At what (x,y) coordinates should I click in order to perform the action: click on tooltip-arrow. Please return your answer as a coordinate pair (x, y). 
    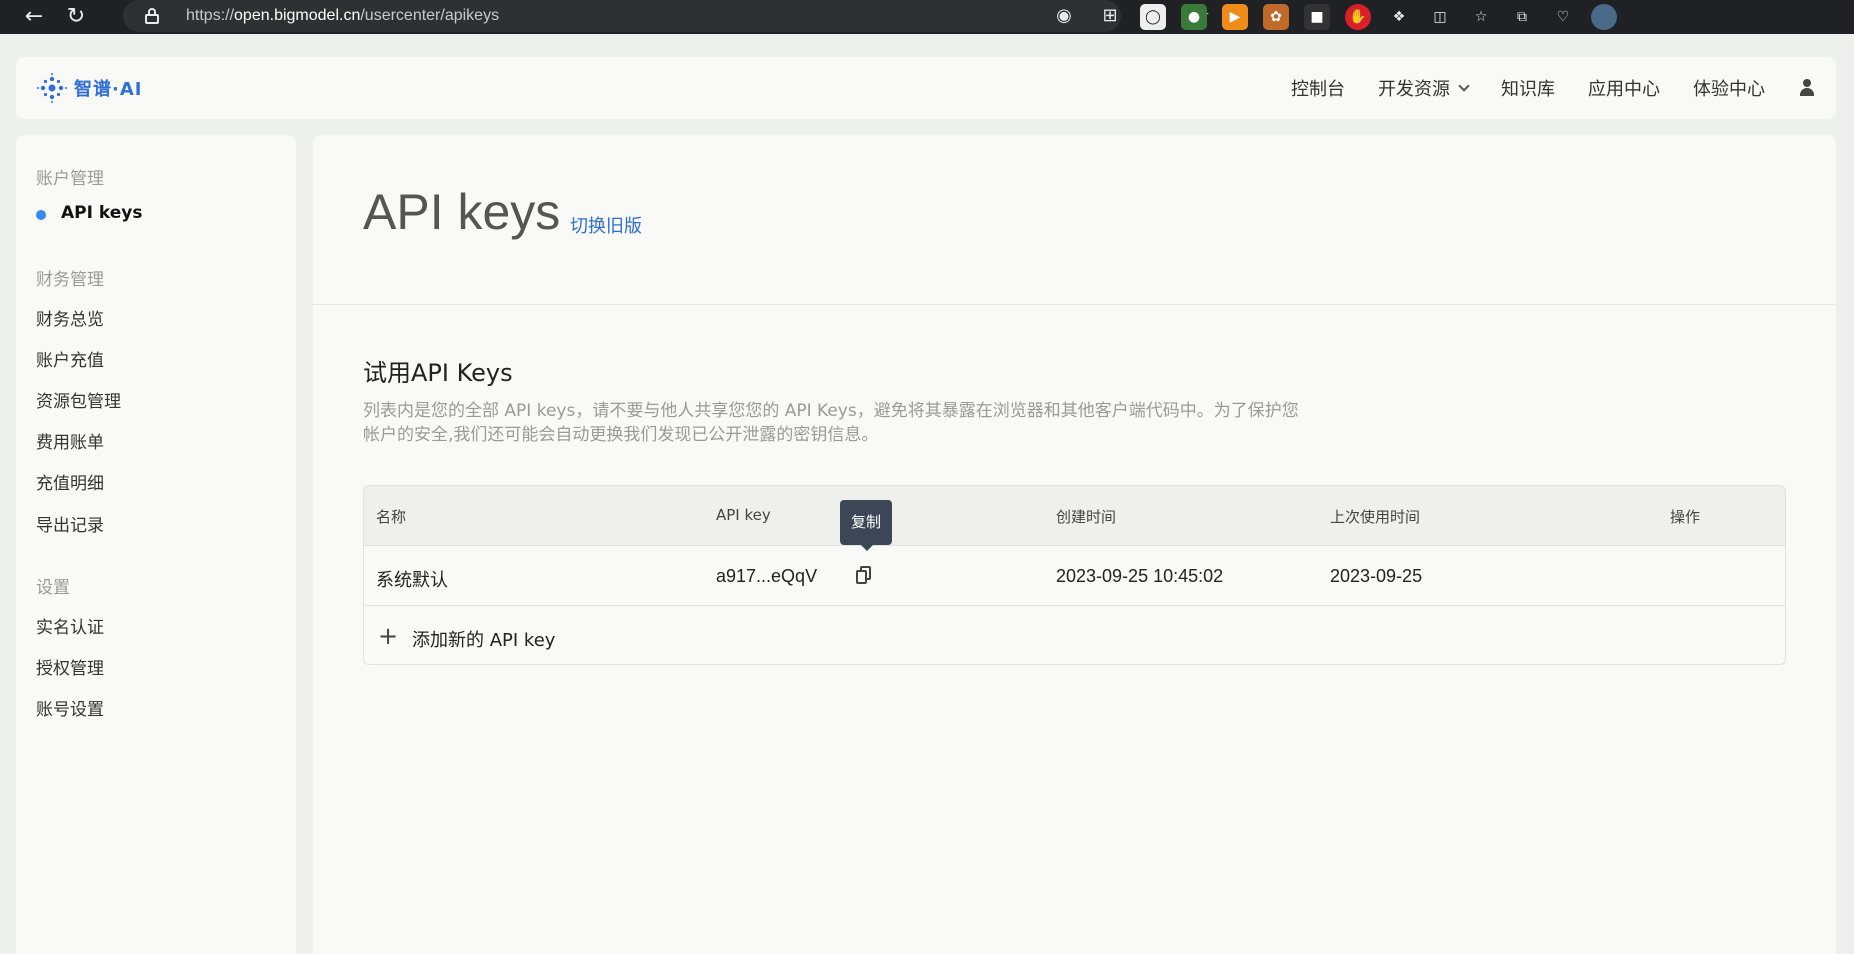
    Looking at the image, I should click on (867, 547).